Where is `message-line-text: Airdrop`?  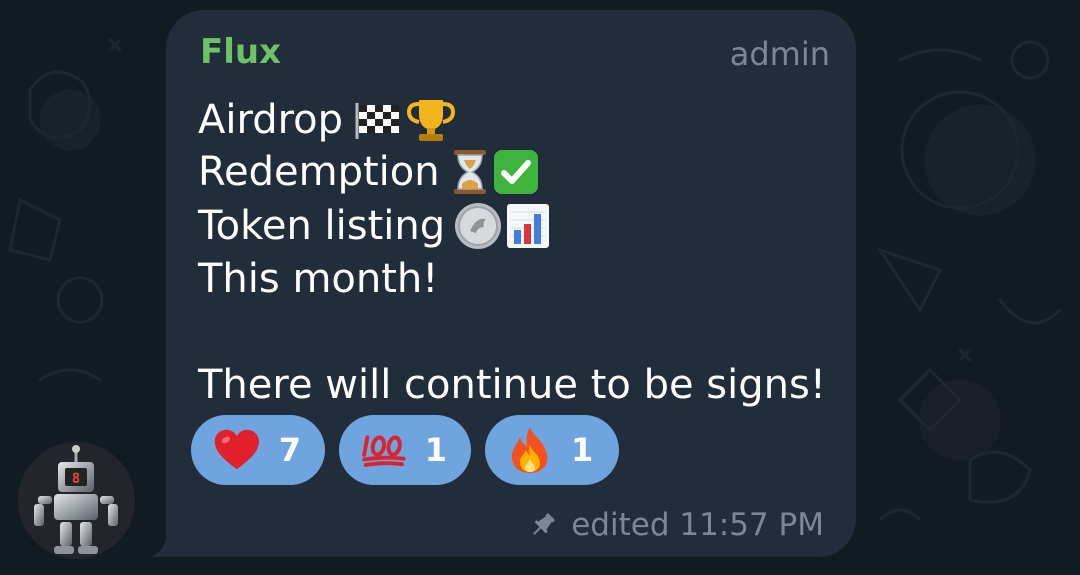 message-line-text: Airdrop is located at coordinates (271, 120).